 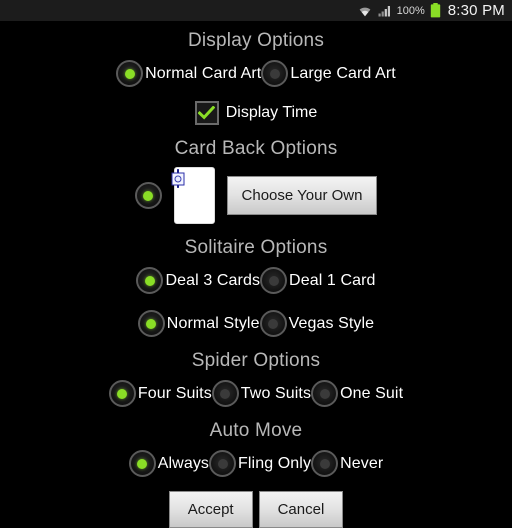 I want to click on radio-item-normal-card-art: Normal Card Art, so click(x=188, y=73).